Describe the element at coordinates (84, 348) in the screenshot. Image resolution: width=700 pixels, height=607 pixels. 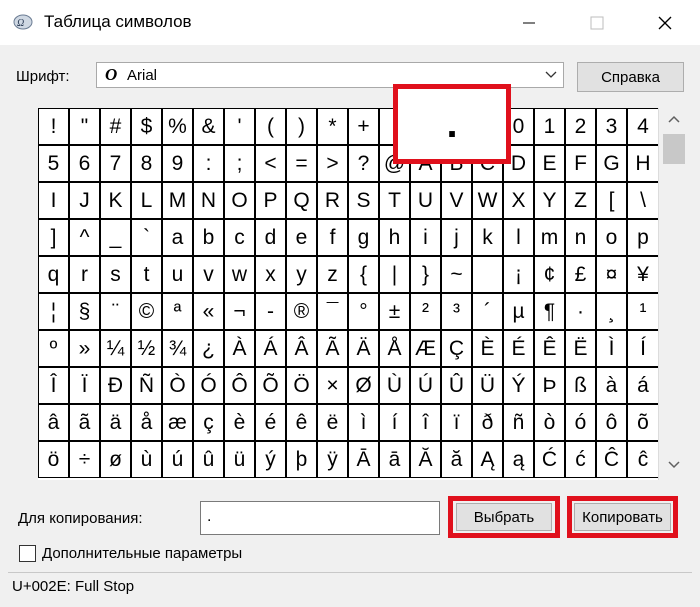
I see `char-cell: »` at that location.